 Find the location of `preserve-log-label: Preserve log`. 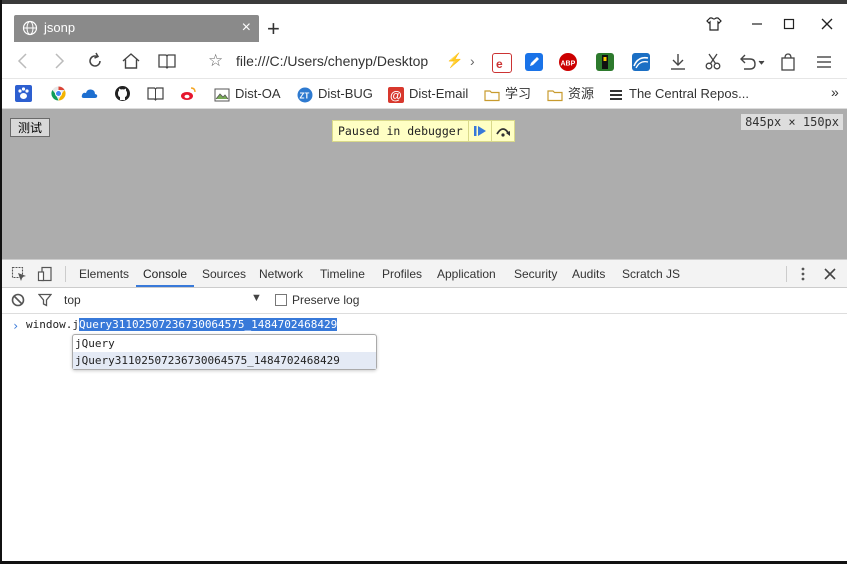

preserve-log-label: Preserve log is located at coordinates (326, 300).